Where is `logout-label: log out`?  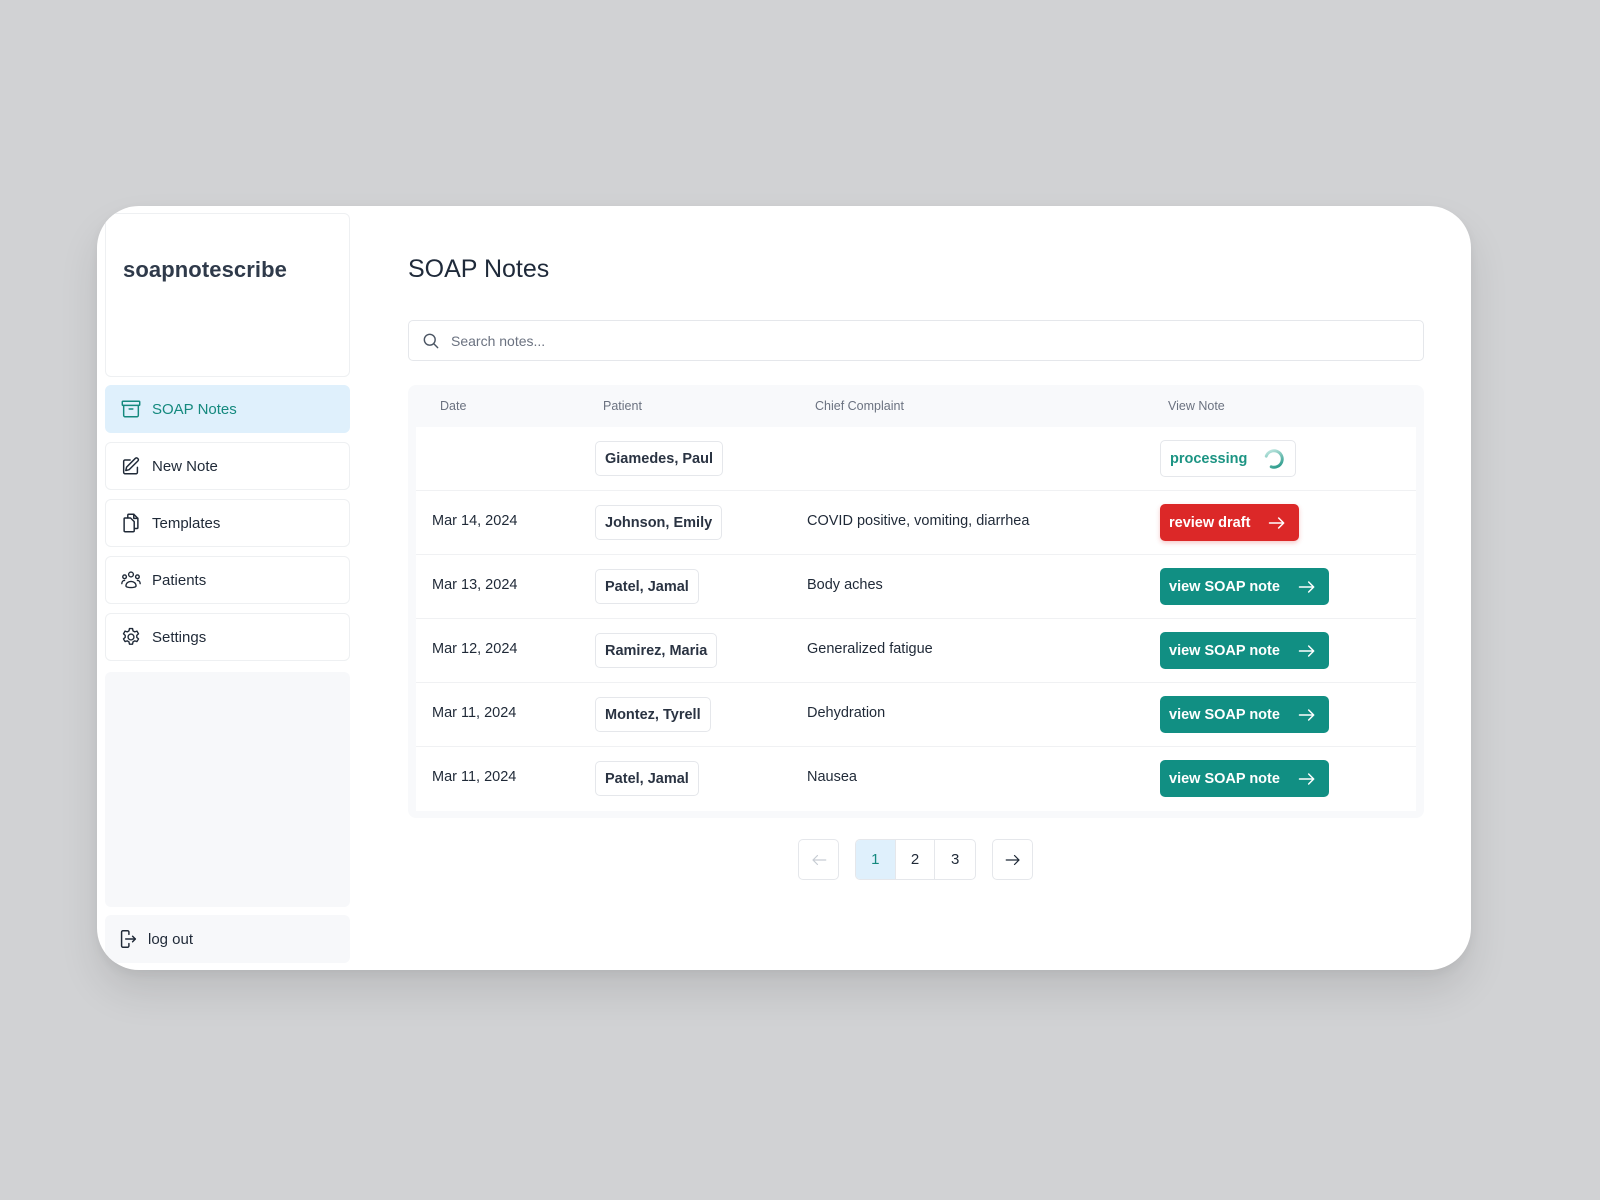 logout-label: log out is located at coordinates (171, 939).